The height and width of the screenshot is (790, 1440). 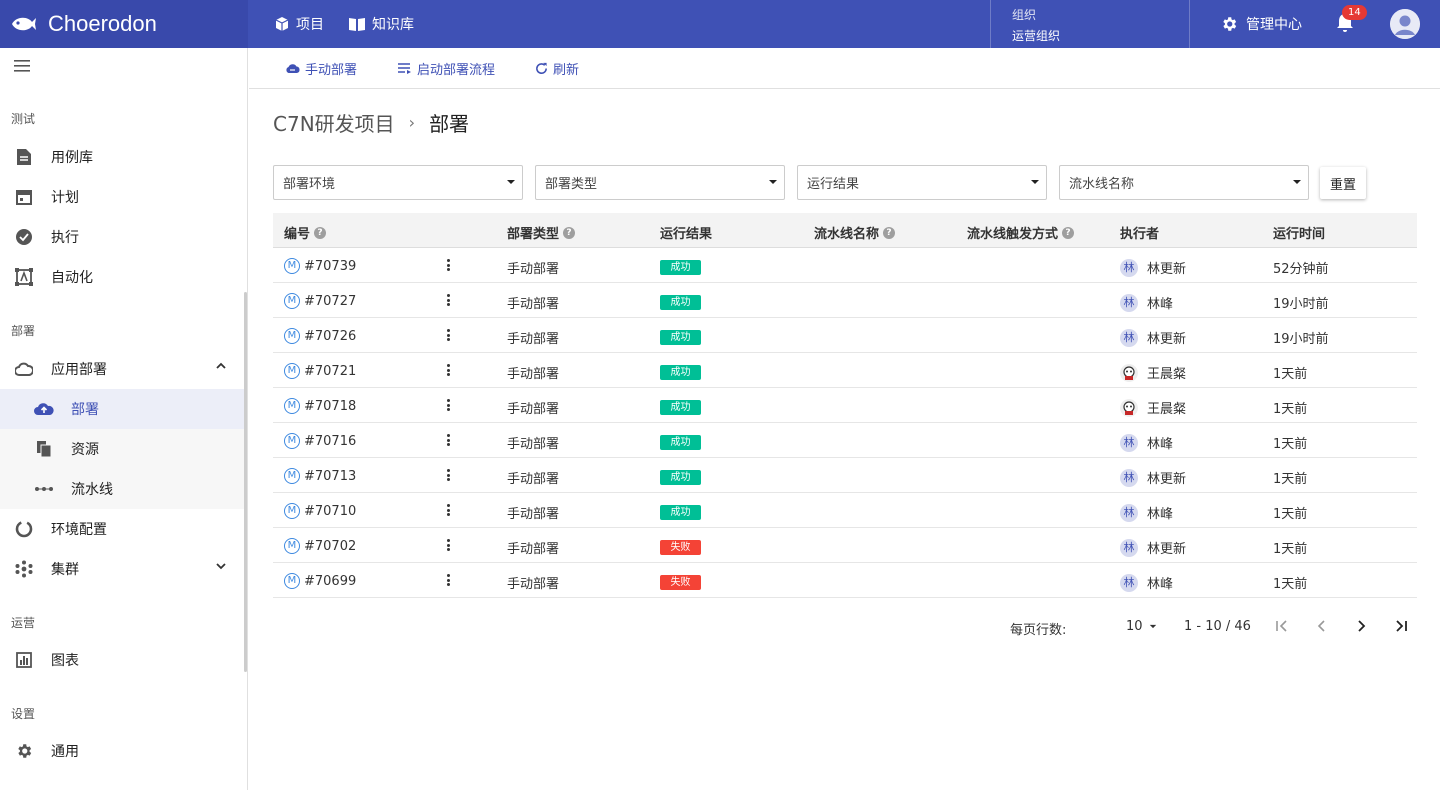 What do you see at coordinates (122, 489) in the screenshot?
I see `sidebar-item-pipeline: 流水线` at bounding box center [122, 489].